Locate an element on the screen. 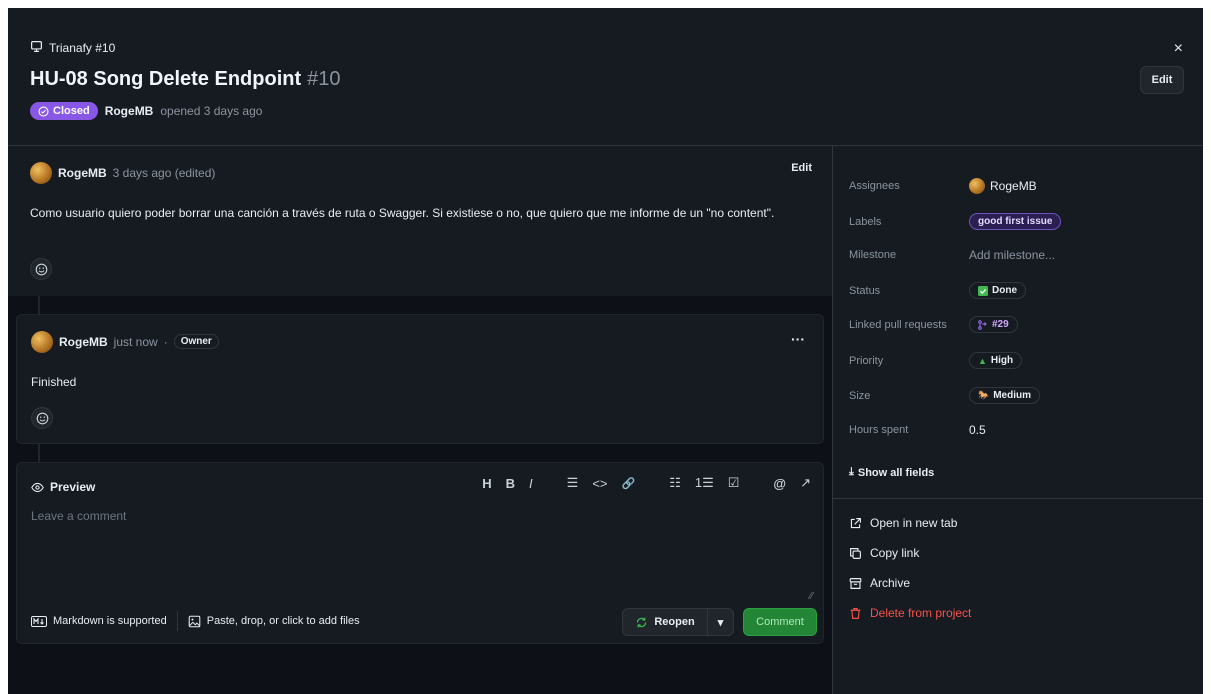 Image resolution: width=1211 pixels, height=694 pixels. markdown-toolbar: H B I ☰ <> 🔗 ☷ 1☰ ☑ @ ↗ is located at coordinates (646, 483).